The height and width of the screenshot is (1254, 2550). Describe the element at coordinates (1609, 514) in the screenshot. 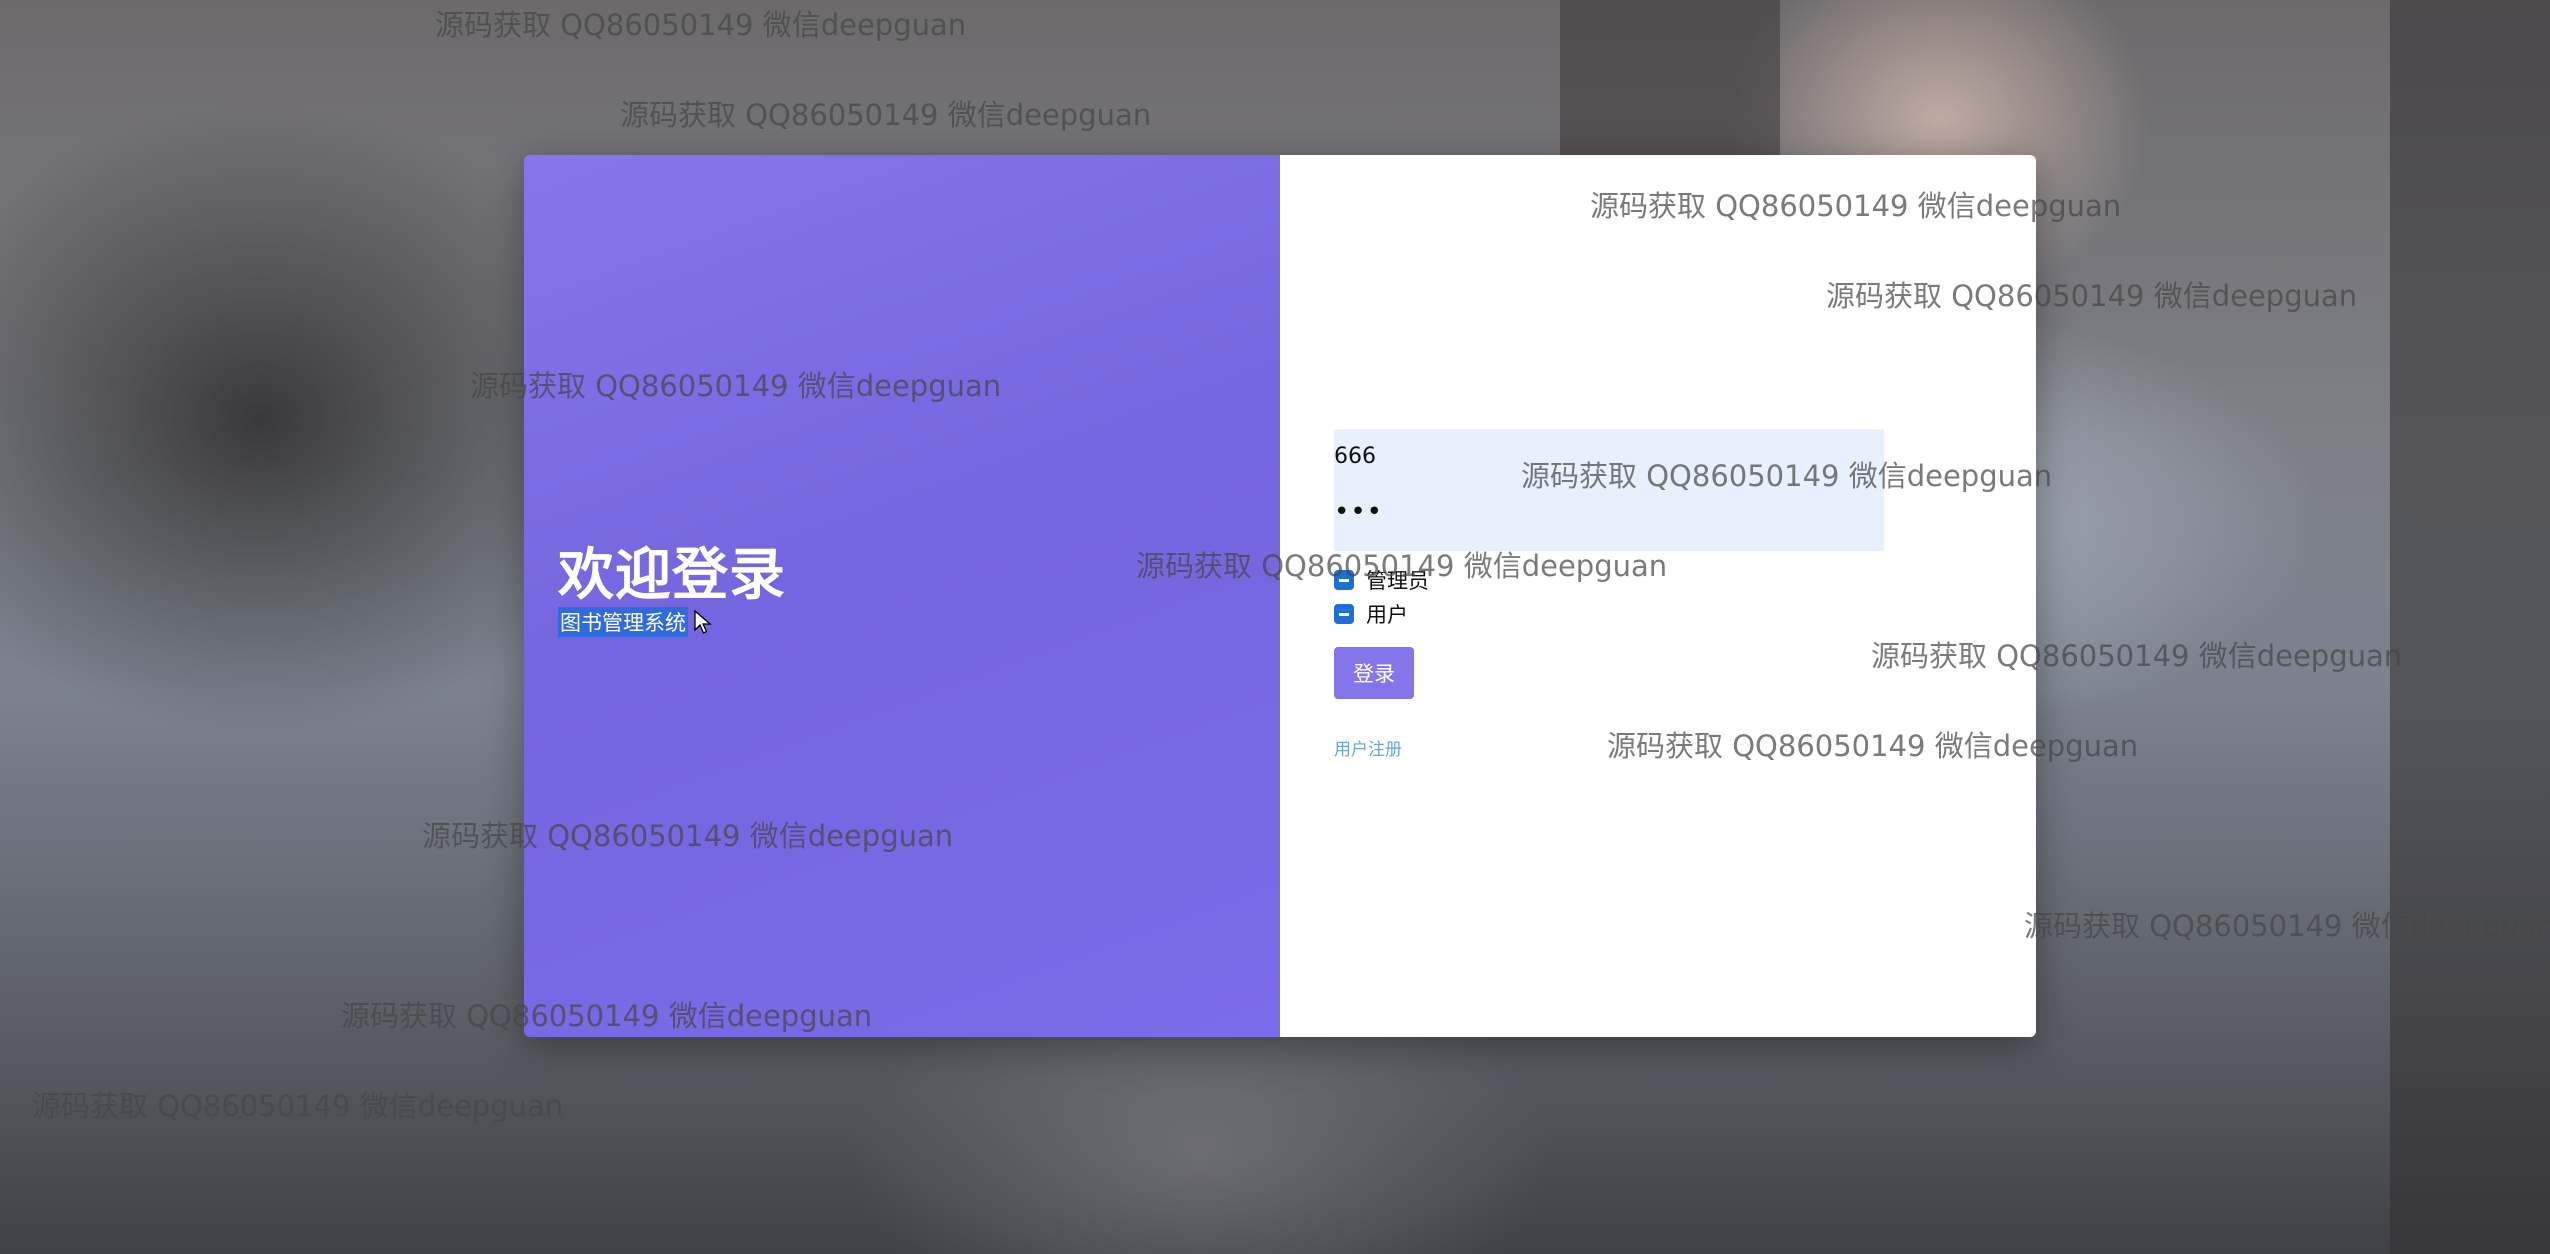

I see `password-input: •••` at that location.